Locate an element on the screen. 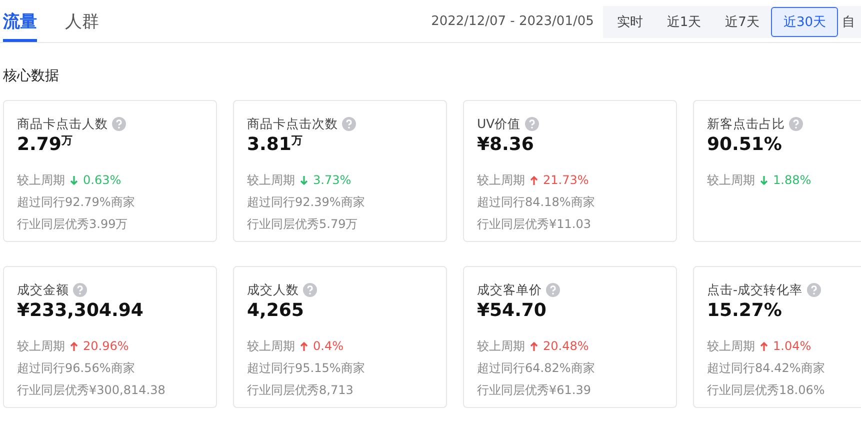  tab: 流量 is located at coordinates (20, 21).